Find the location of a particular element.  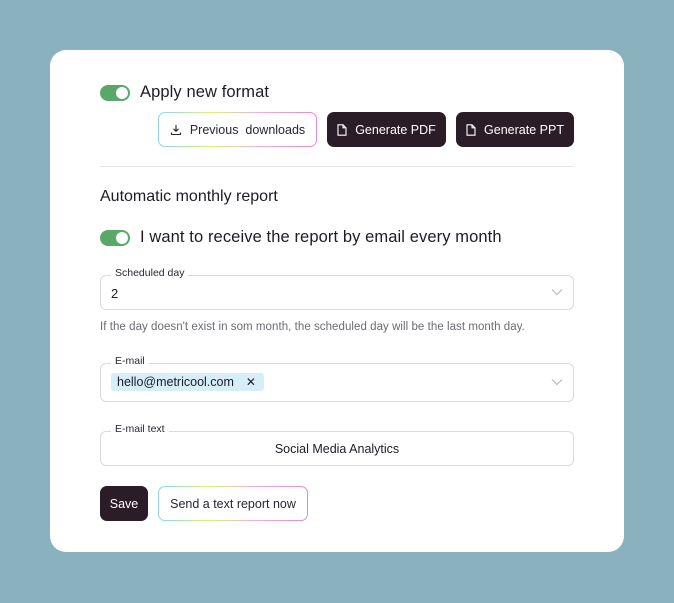

generate-ppt-label: Generate PPT is located at coordinates (524, 129).